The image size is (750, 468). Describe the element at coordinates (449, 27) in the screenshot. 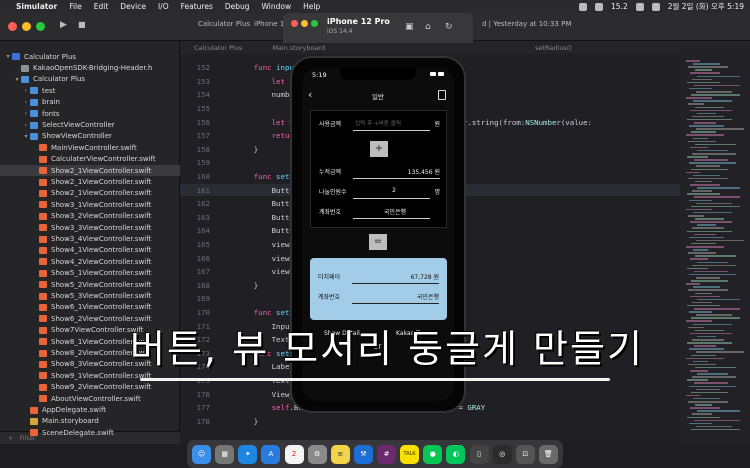

I see `rotate-icon: ↻` at that location.